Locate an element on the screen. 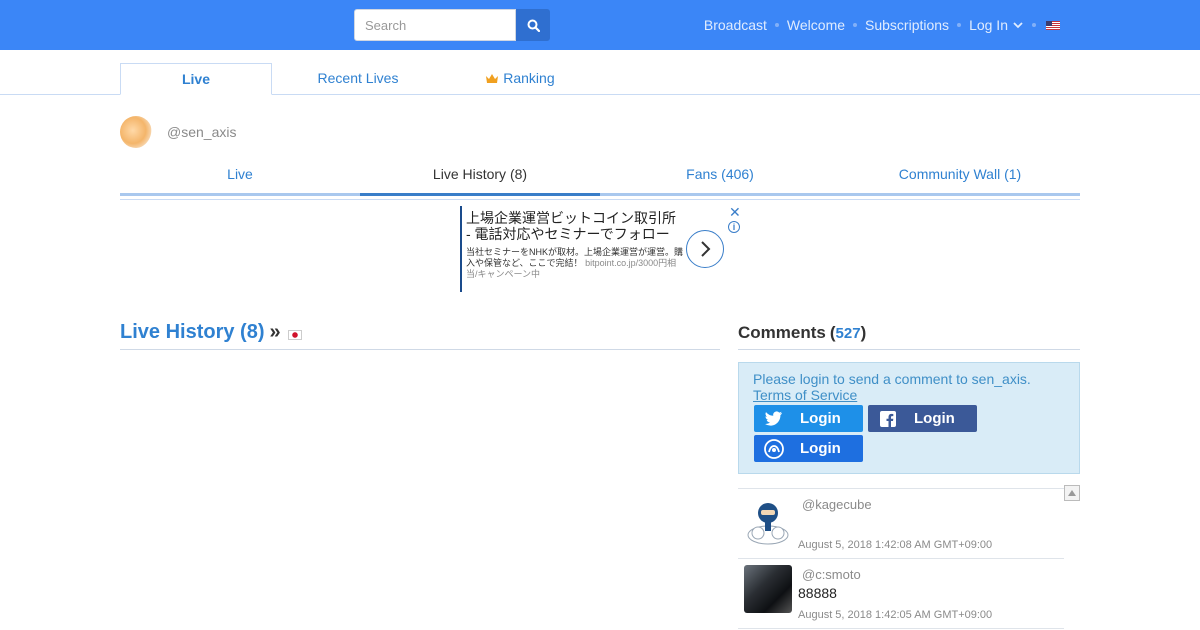 The height and width of the screenshot is (630, 1200). ad-title: 上場企業運営ビットコイン取引所 - 電話対応やセミナーでフォロー is located at coordinates (573, 226).